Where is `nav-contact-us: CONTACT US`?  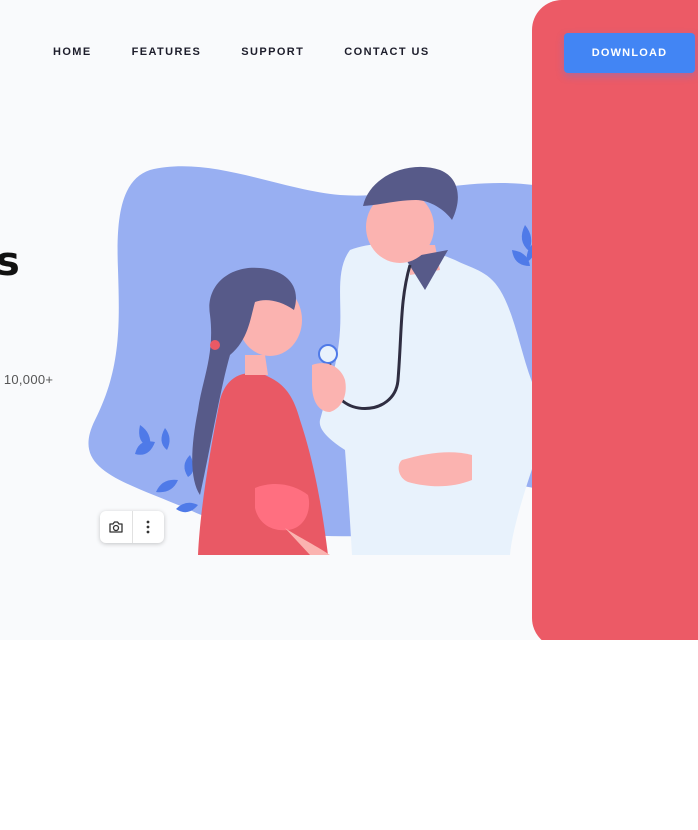 nav-contact-us: CONTACT US is located at coordinates (386, 52).